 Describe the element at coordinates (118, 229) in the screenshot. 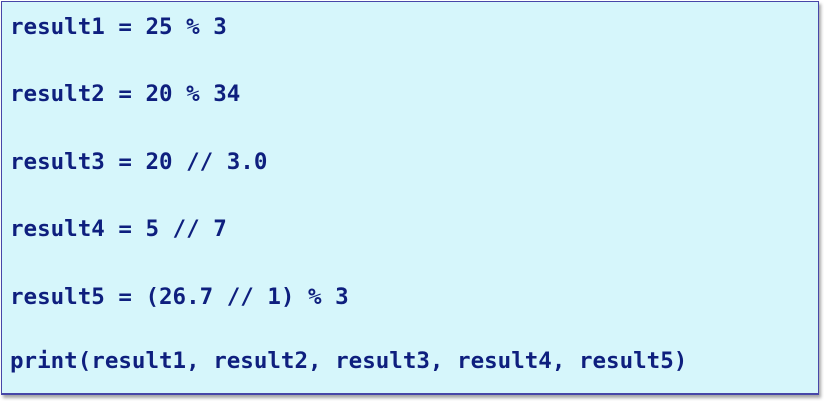

I see `code-line-4: result4 = 5 // 7` at that location.